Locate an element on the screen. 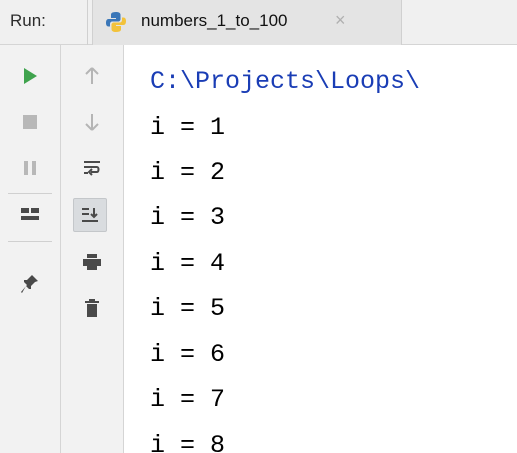 The height and width of the screenshot is (453, 517). console-line: i = 8 is located at coordinates (188, 442).